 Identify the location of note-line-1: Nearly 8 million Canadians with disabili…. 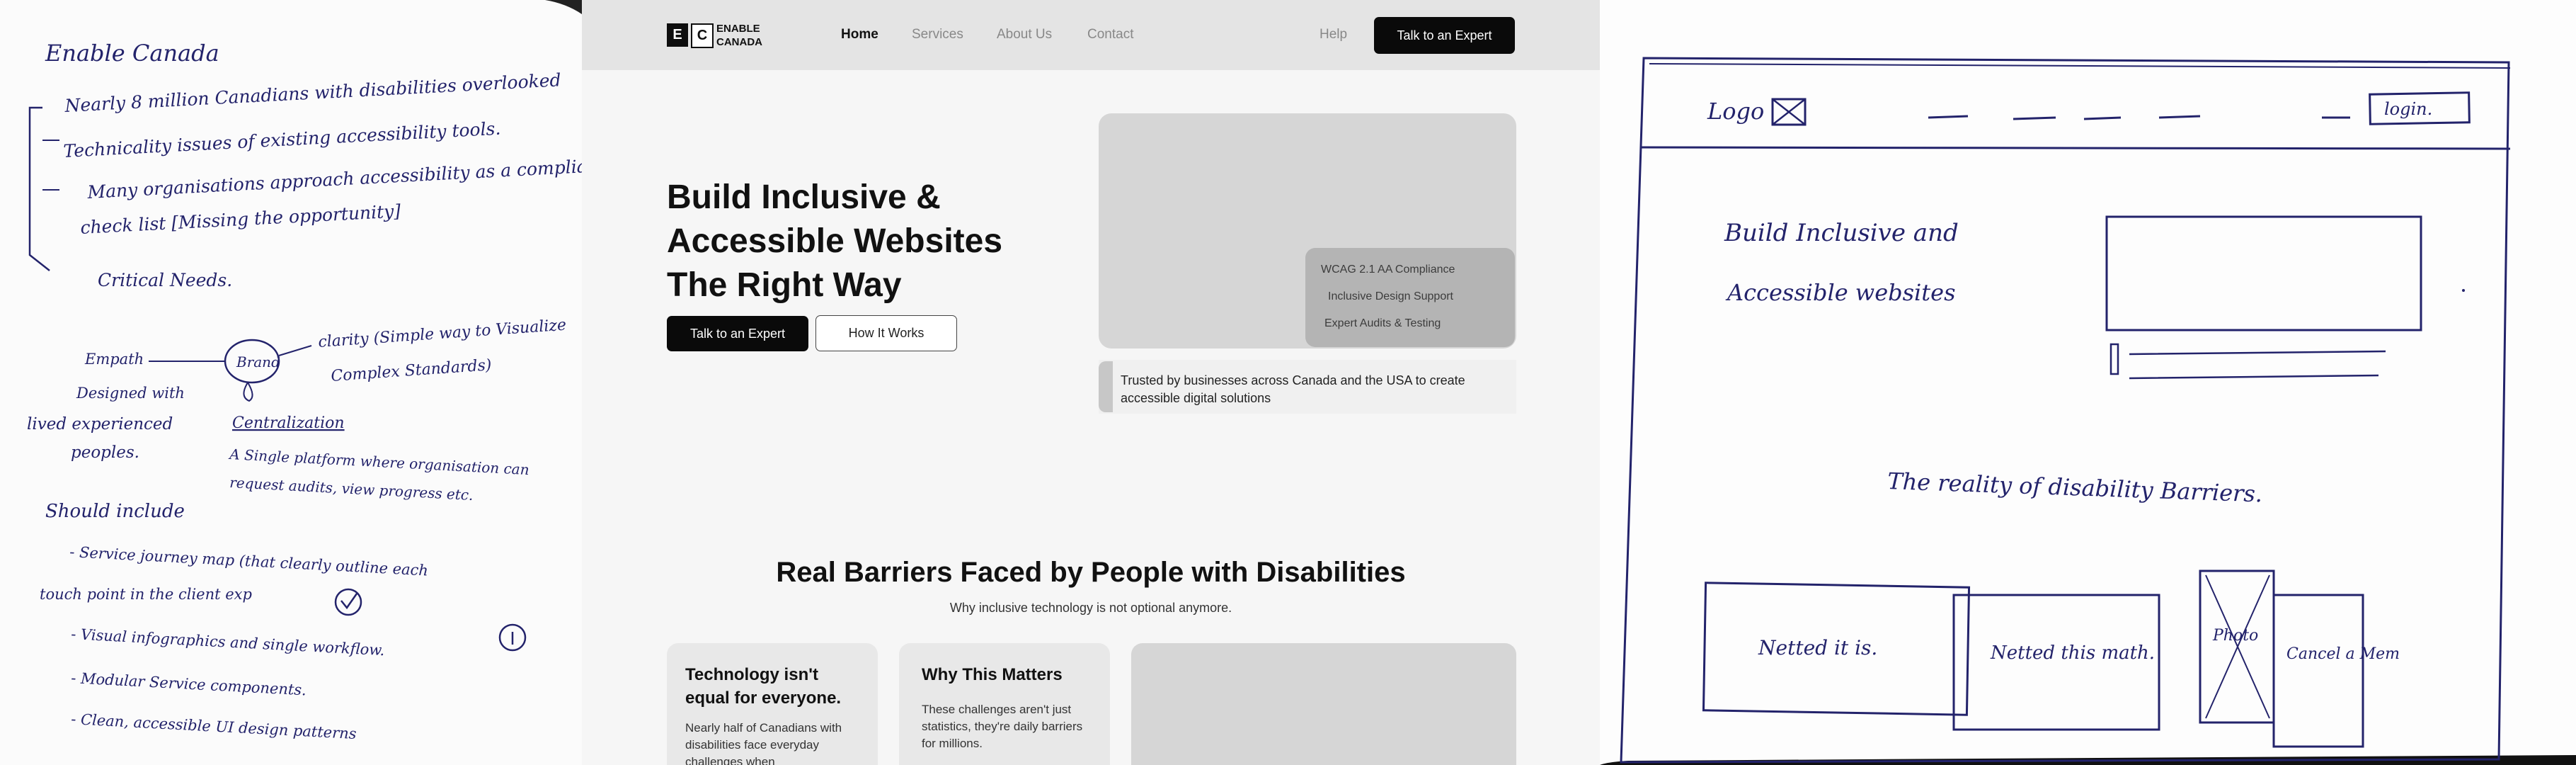
(312, 93).